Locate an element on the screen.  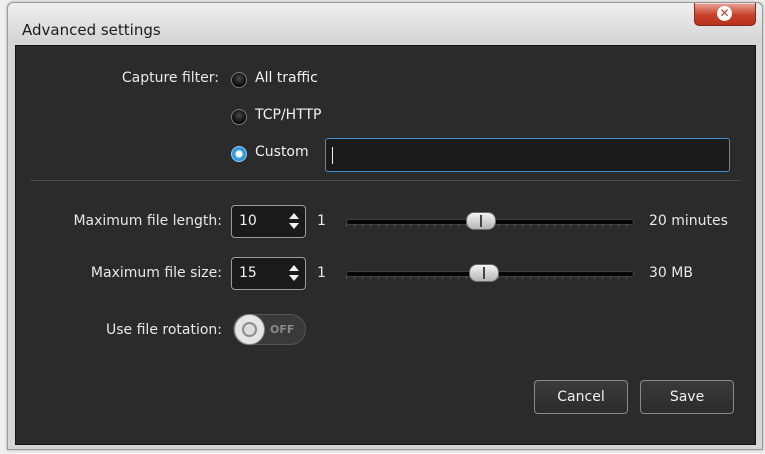
toggle-state-label: OFF is located at coordinates (282, 329).